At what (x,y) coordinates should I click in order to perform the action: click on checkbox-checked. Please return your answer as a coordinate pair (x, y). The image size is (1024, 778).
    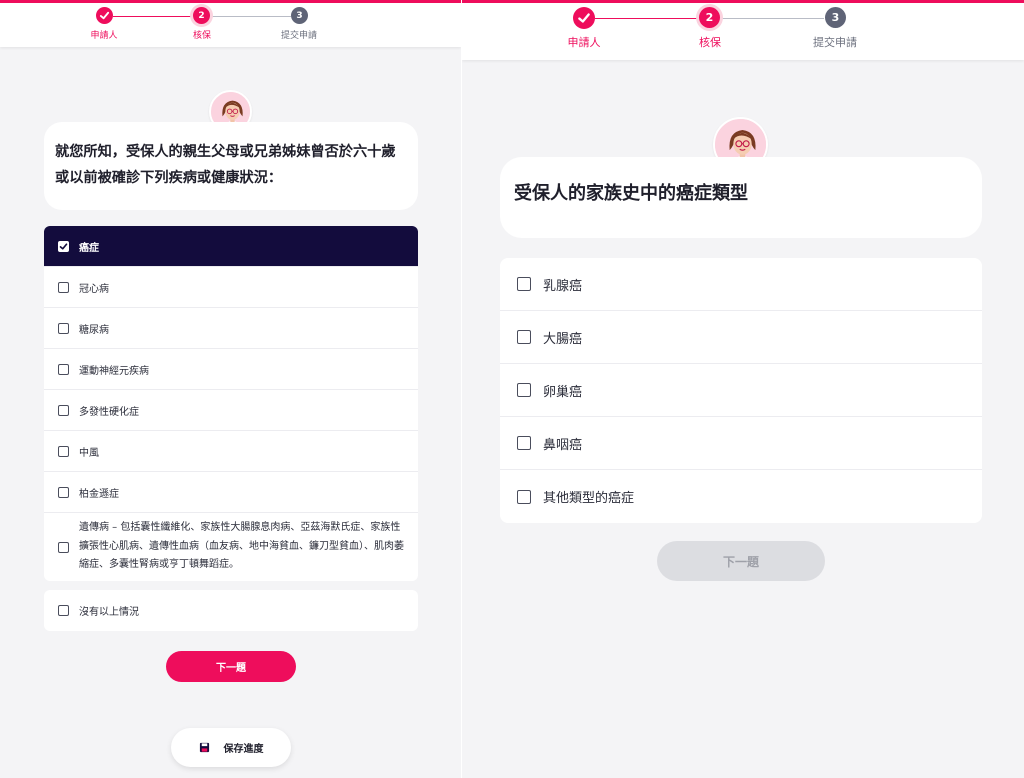
    Looking at the image, I should click on (63, 246).